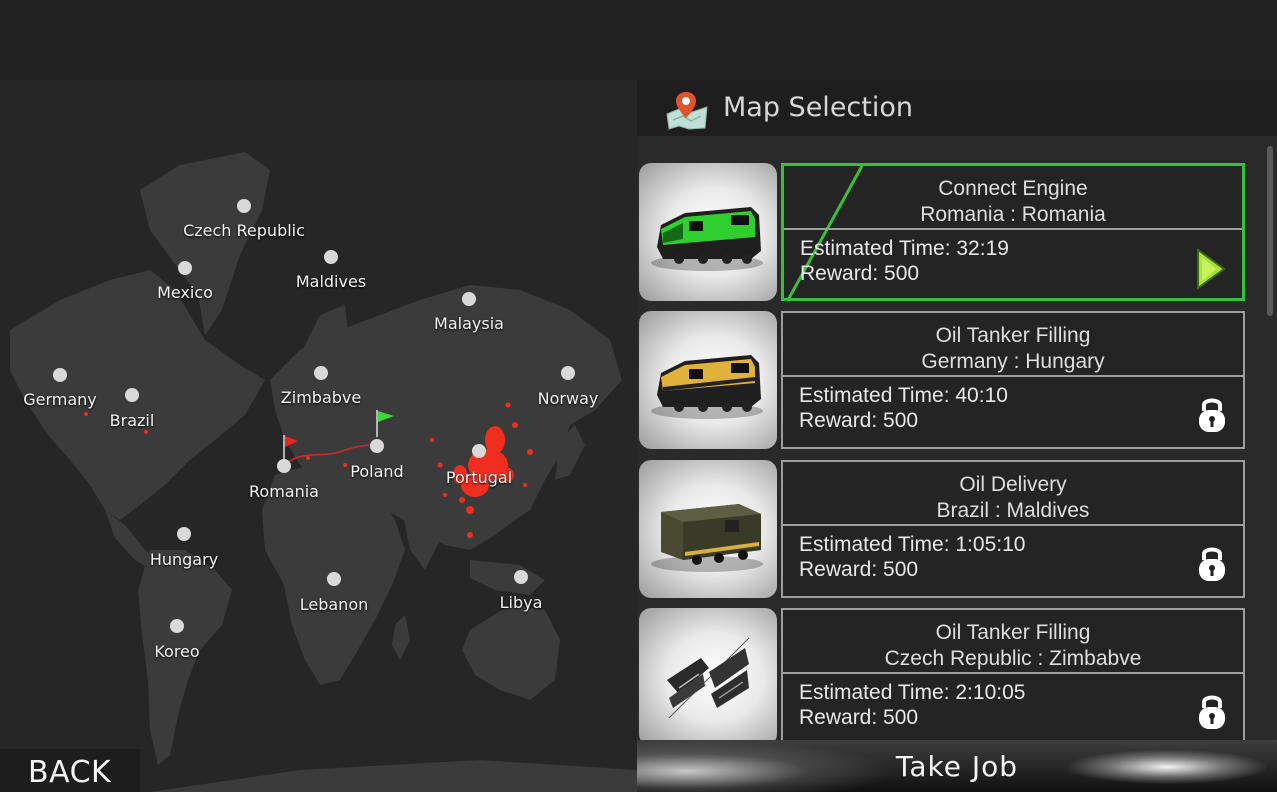 This screenshot has height=792, width=1277. What do you see at coordinates (818, 107) in the screenshot?
I see `panel-title: Map Selection` at bounding box center [818, 107].